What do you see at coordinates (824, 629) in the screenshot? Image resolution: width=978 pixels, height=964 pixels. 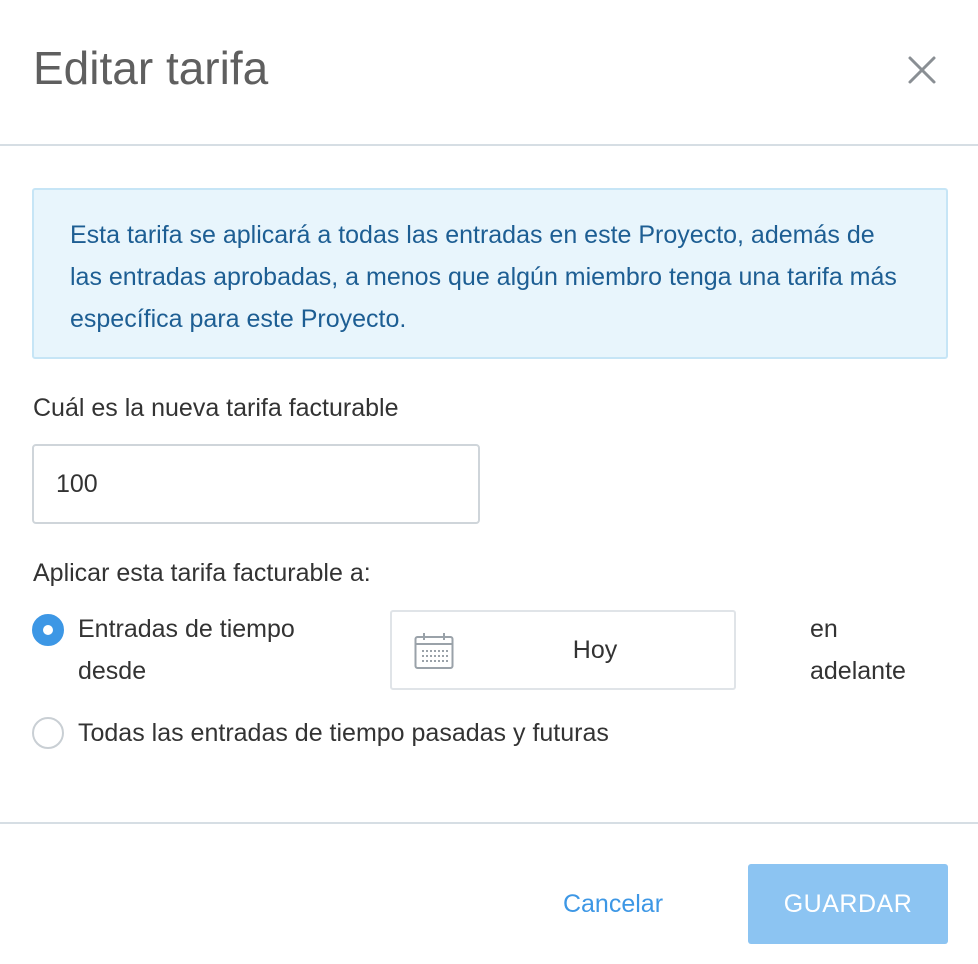 I see `date-suffix-line1: en` at bounding box center [824, 629].